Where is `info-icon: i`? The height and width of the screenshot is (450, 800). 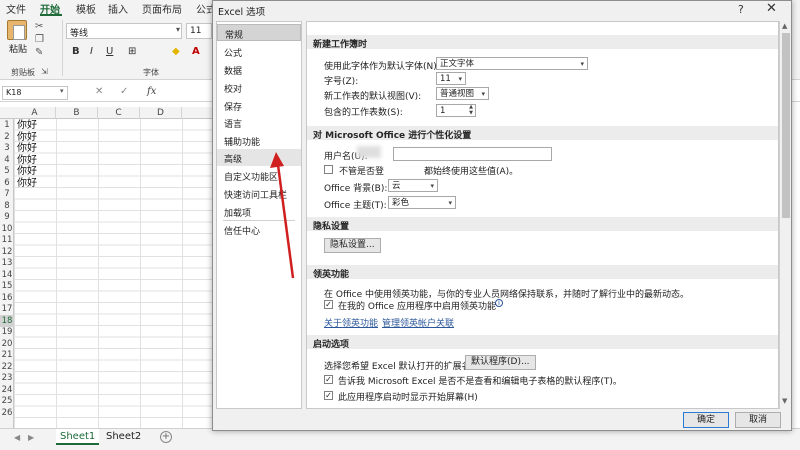
info-icon: i is located at coordinates (499, 303).